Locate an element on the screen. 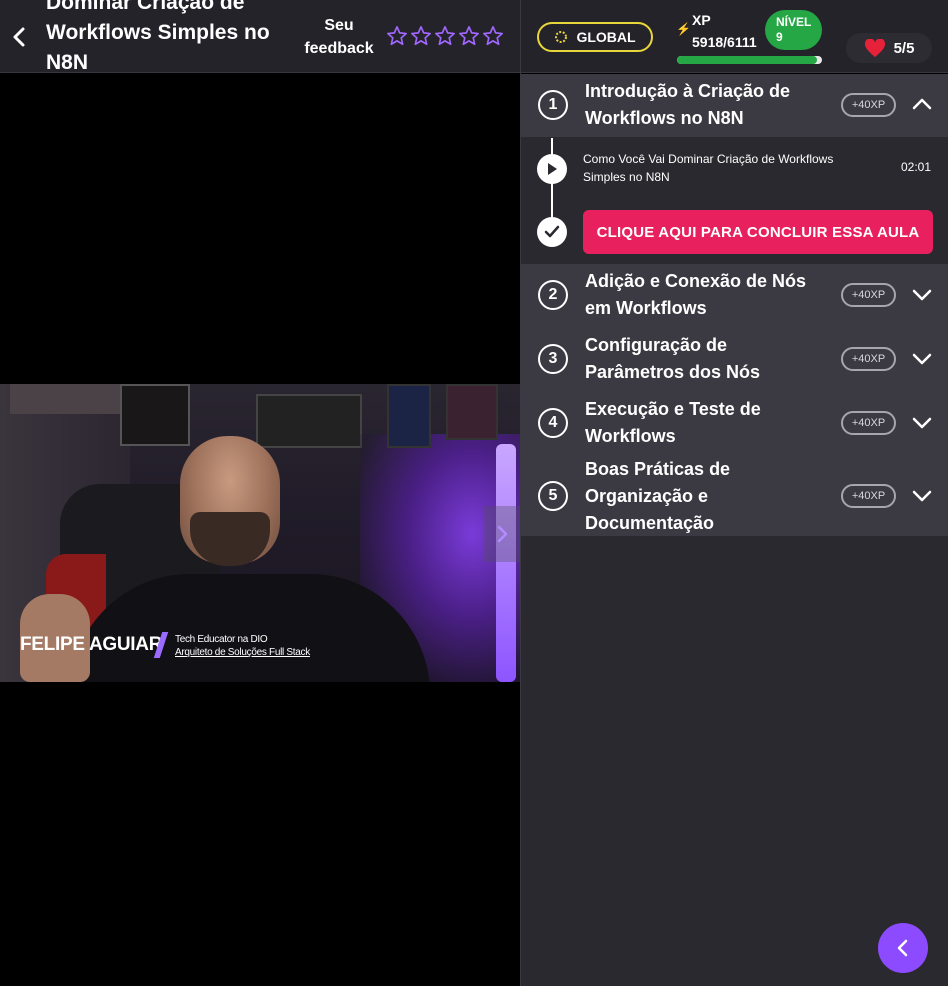  xp-progress-bar is located at coordinates (749, 60).